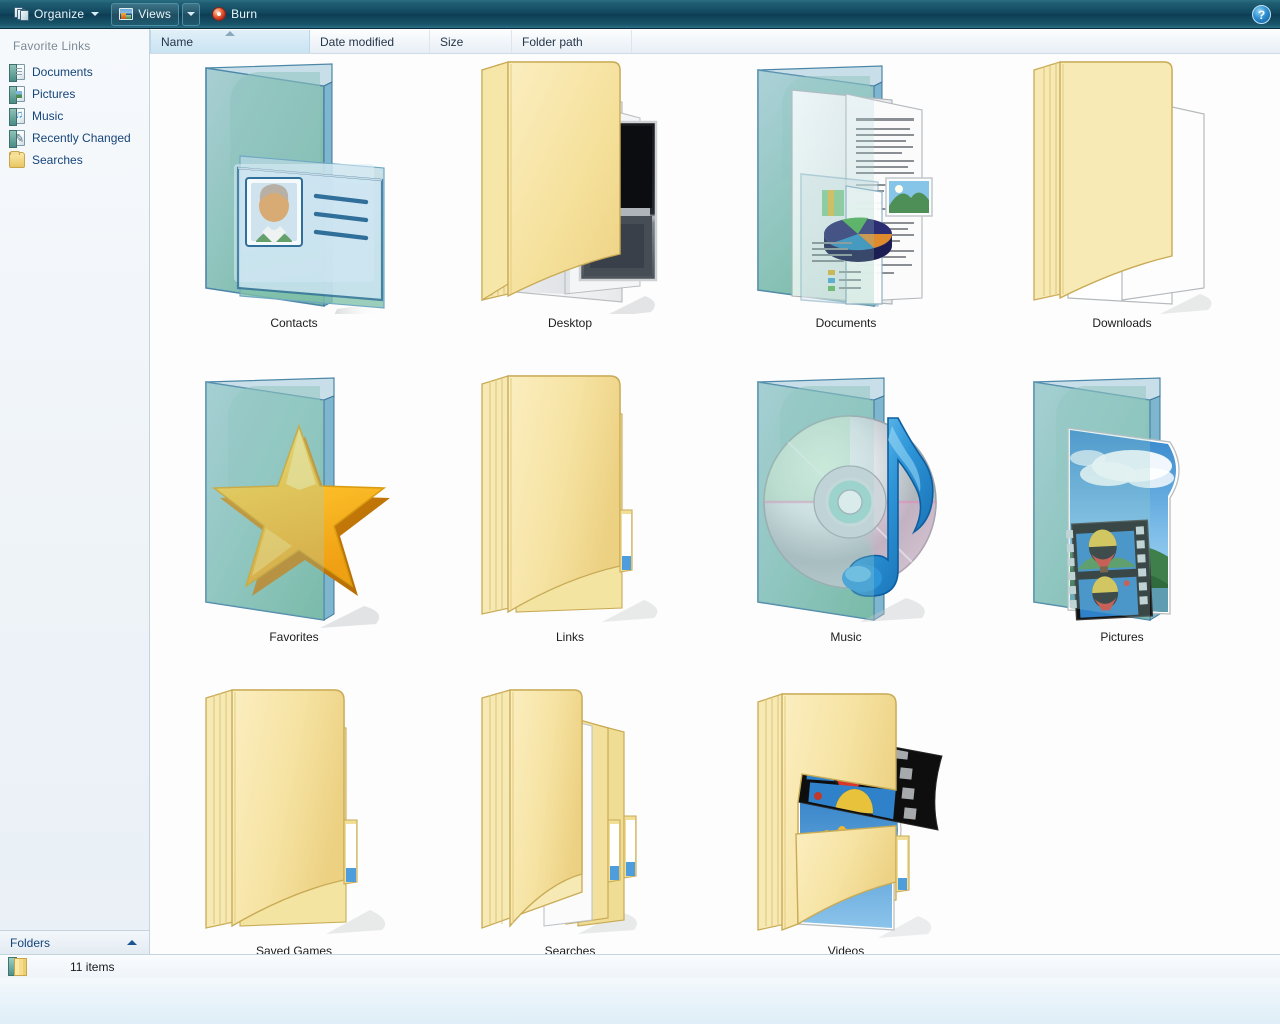  Describe the element at coordinates (132, 942) in the screenshot. I see `chevron-up-icon` at that location.